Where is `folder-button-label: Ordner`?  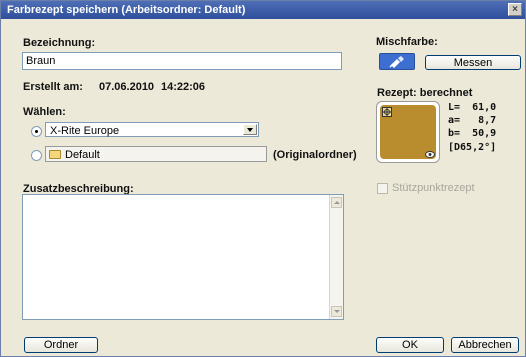
folder-button-label: Ordner is located at coordinates (61, 345).